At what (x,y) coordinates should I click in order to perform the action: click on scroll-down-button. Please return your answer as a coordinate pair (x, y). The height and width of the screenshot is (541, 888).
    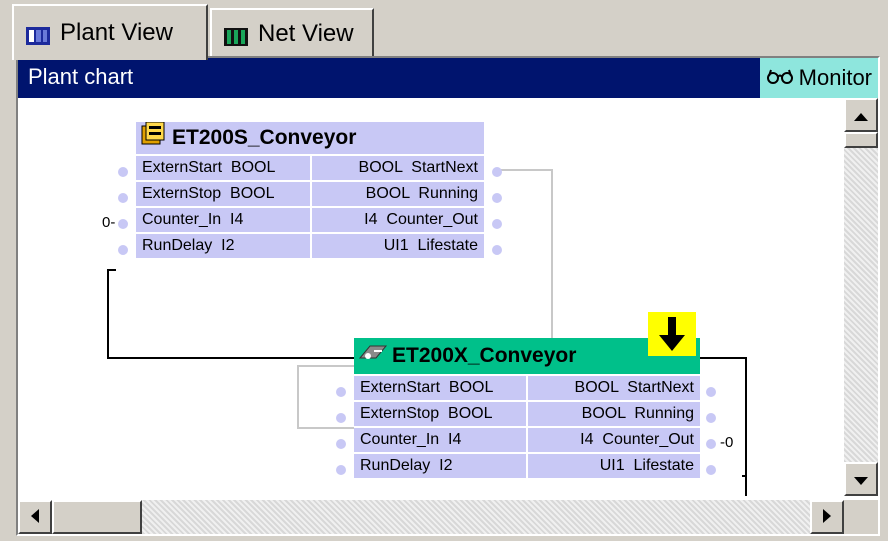
    Looking at the image, I should click on (861, 479).